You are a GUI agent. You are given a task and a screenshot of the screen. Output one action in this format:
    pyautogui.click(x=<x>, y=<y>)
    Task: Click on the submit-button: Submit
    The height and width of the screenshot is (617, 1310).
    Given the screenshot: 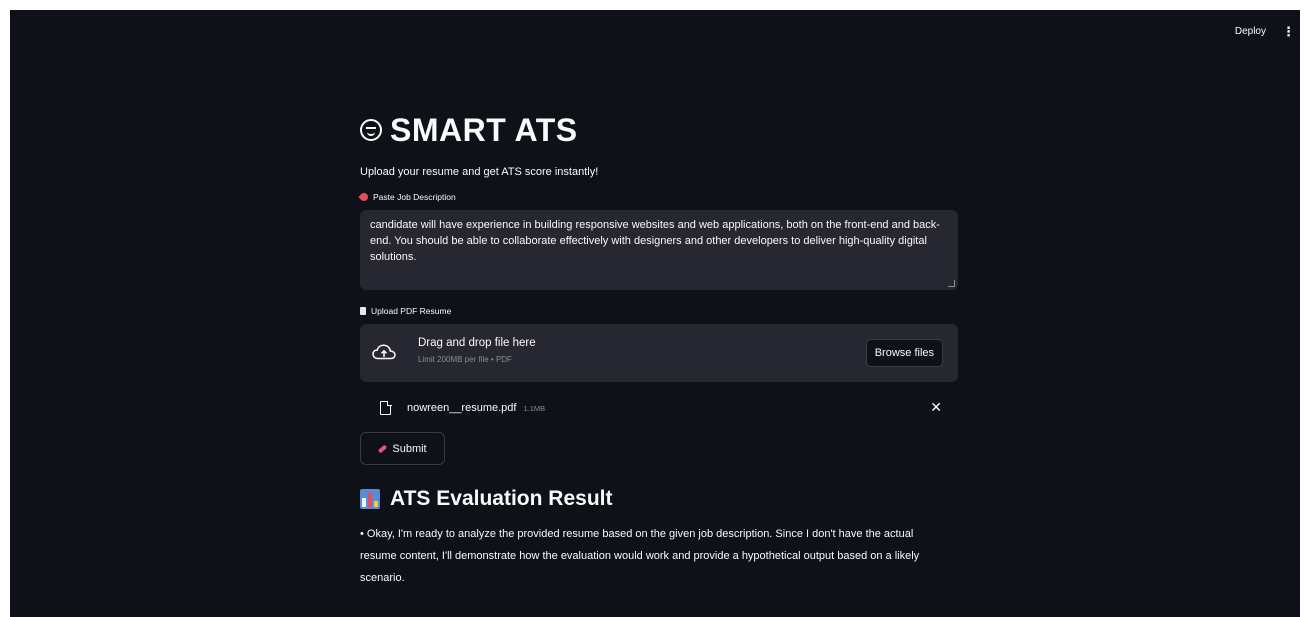 What is the action you would take?
    pyautogui.click(x=402, y=448)
    